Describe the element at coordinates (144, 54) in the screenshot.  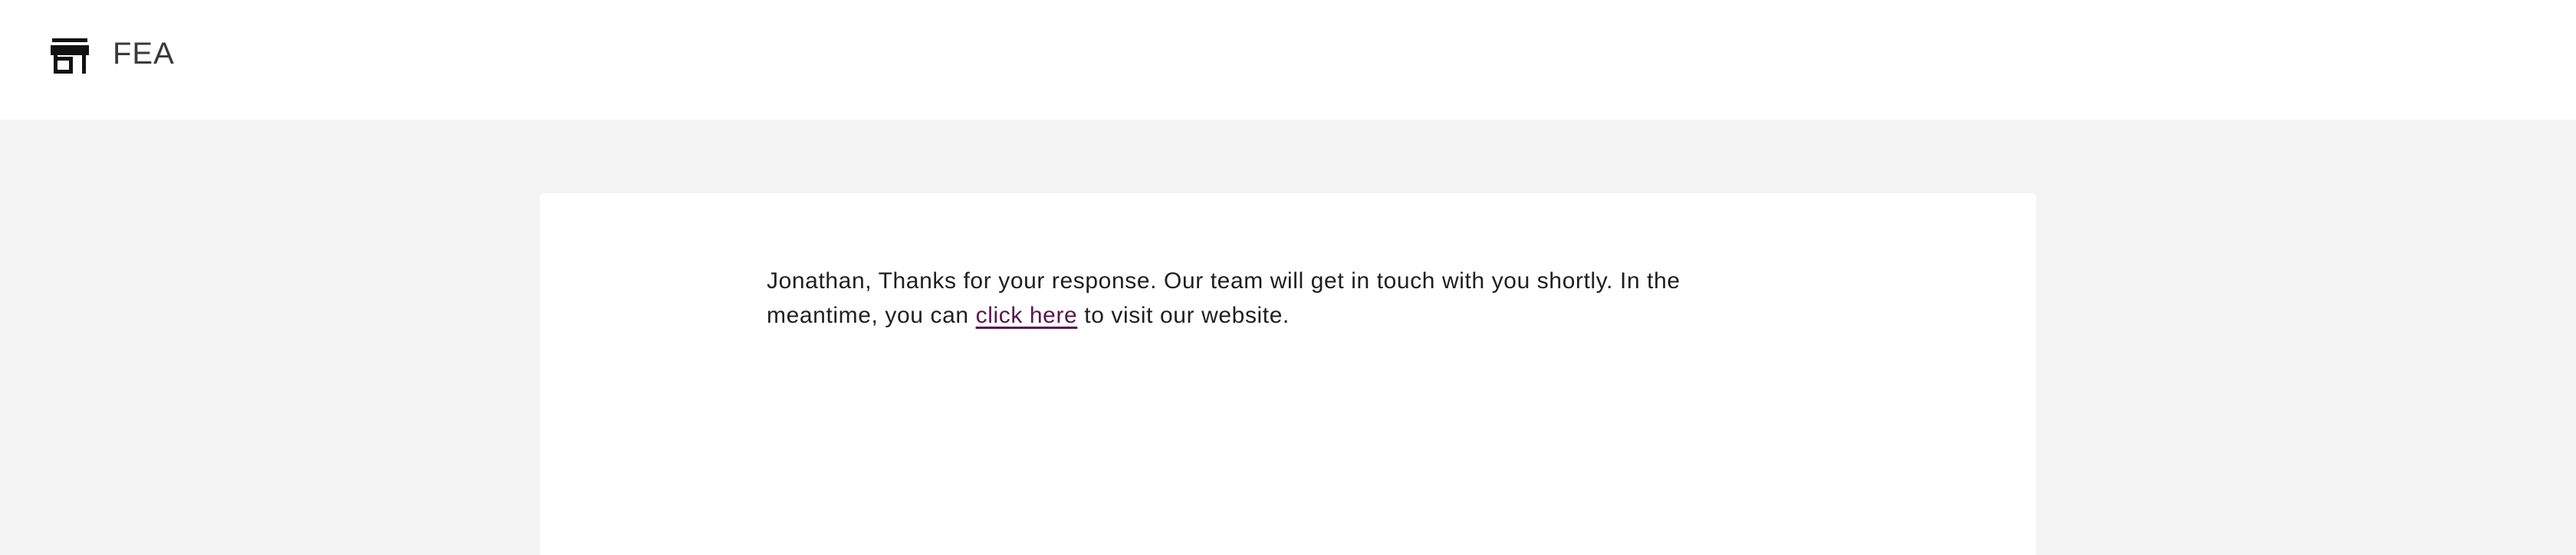
I see `brand-name: FEA` at that location.